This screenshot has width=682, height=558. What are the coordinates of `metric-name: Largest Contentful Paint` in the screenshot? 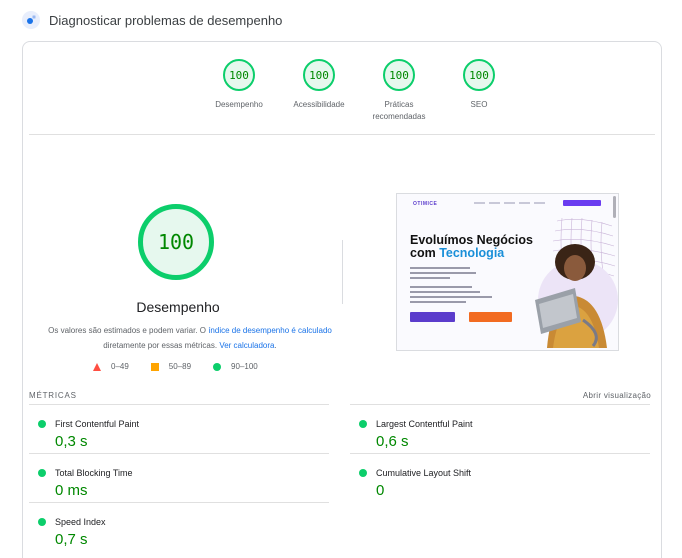 It's located at (424, 424).